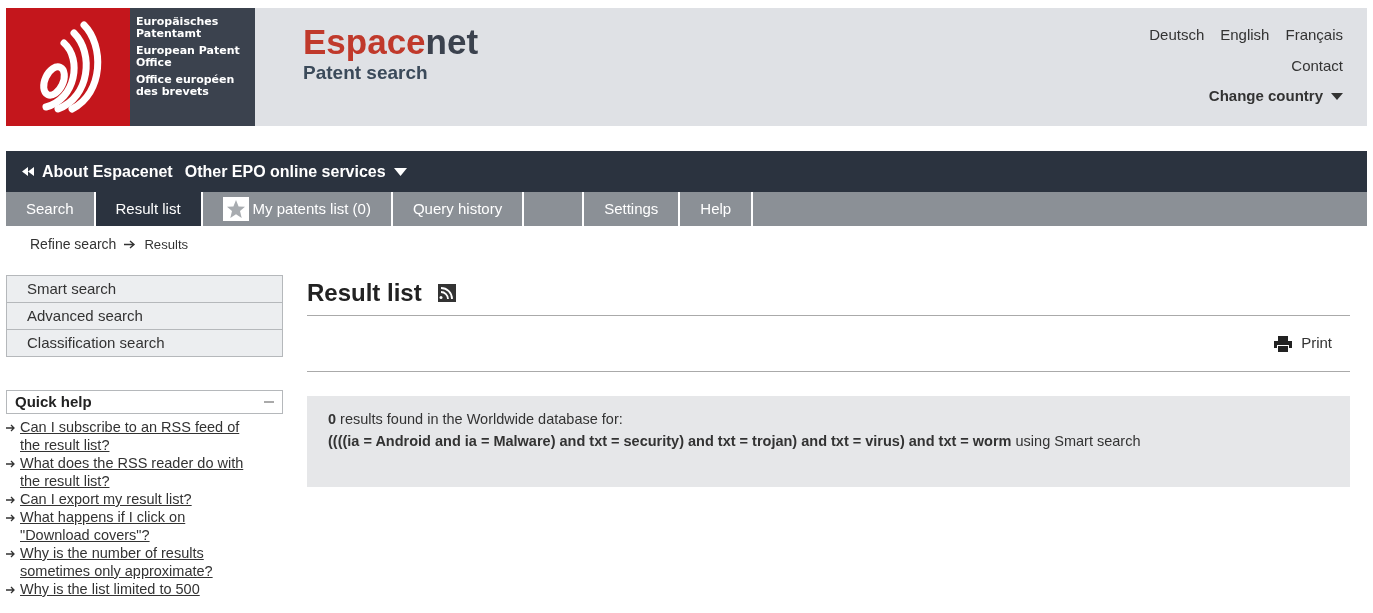 This screenshot has height=613, width=1373. Describe the element at coordinates (1302, 343) in the screenshot. I see `print-link: Print` at that location.